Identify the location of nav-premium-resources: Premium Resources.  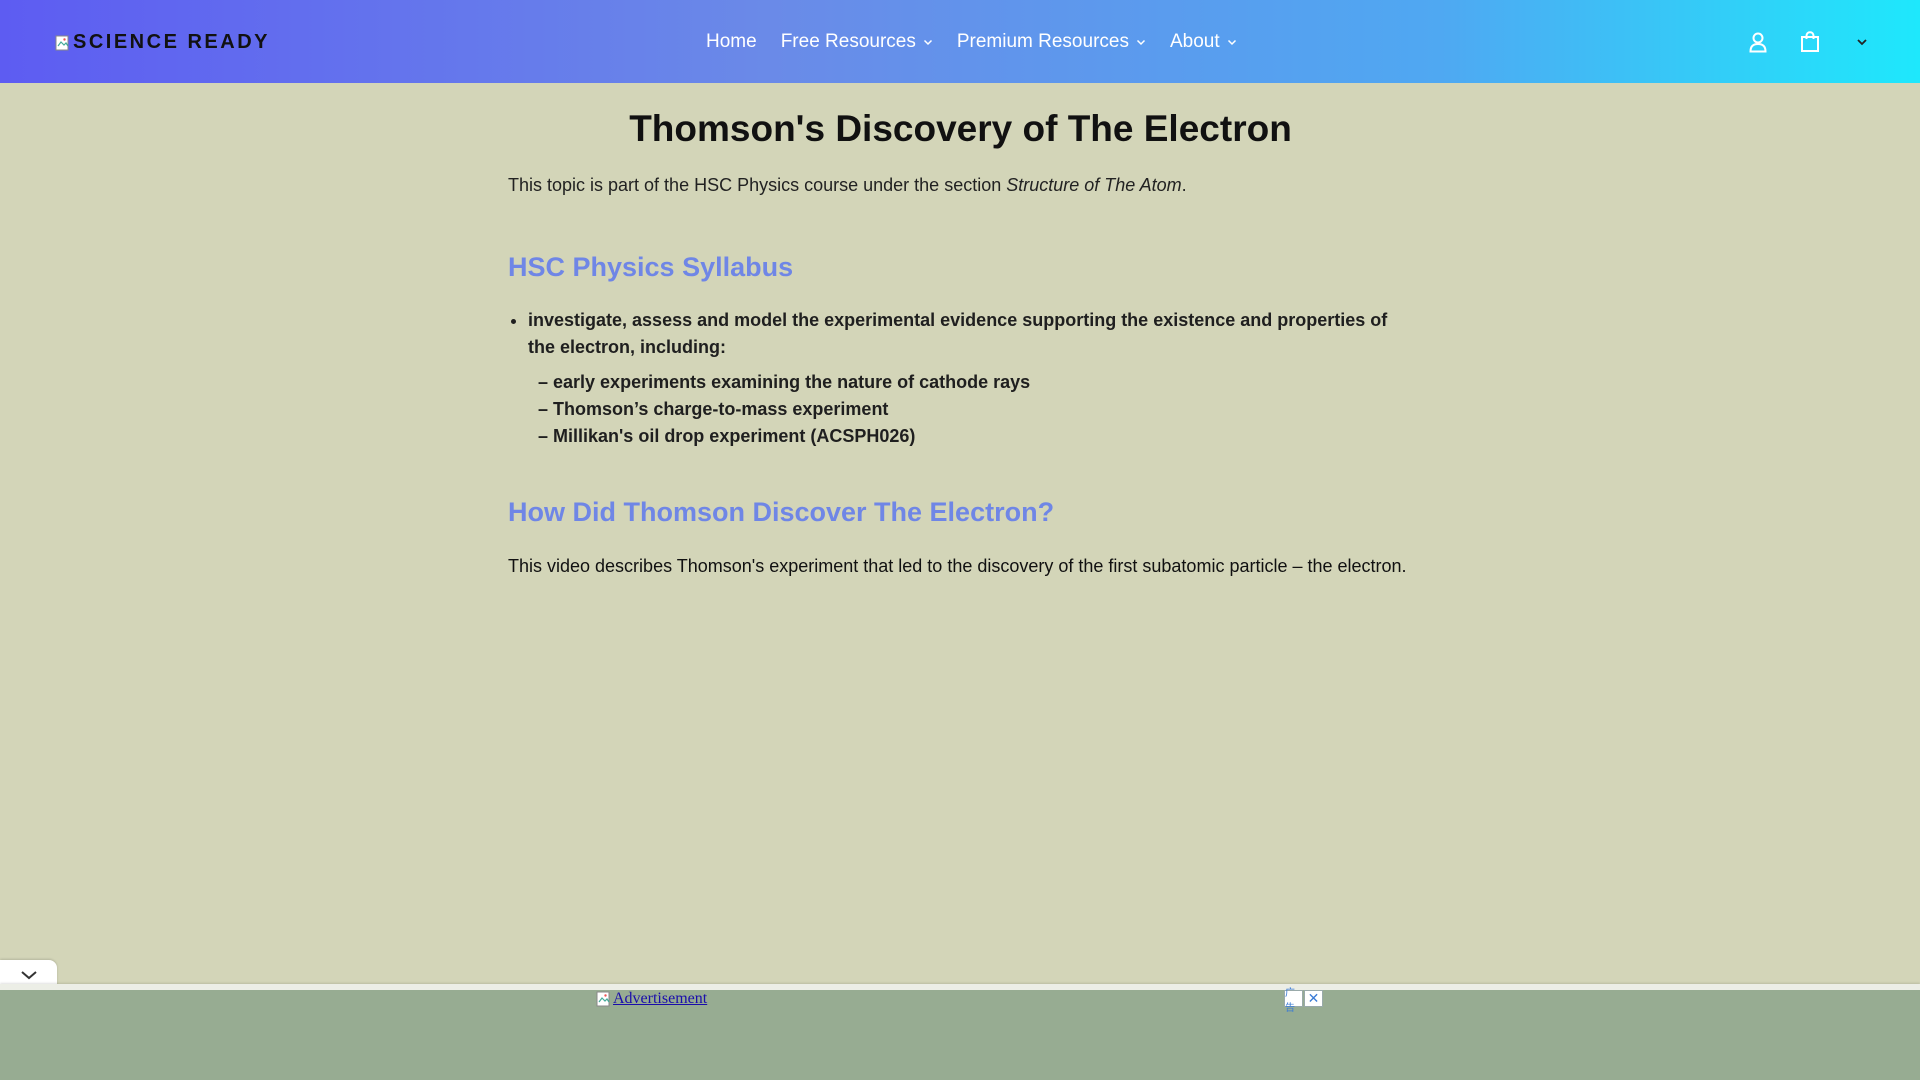
(1051, 42).